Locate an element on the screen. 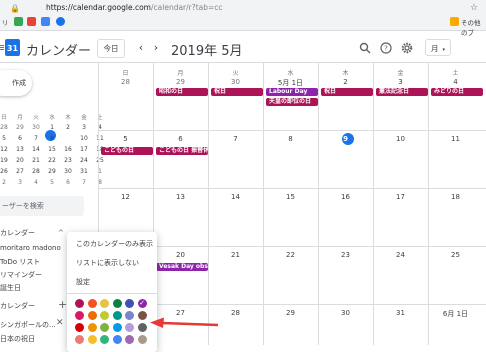 This screenshot has height=352, width=486. day-number: 5月 1日 is located at coordinates (290, 83).